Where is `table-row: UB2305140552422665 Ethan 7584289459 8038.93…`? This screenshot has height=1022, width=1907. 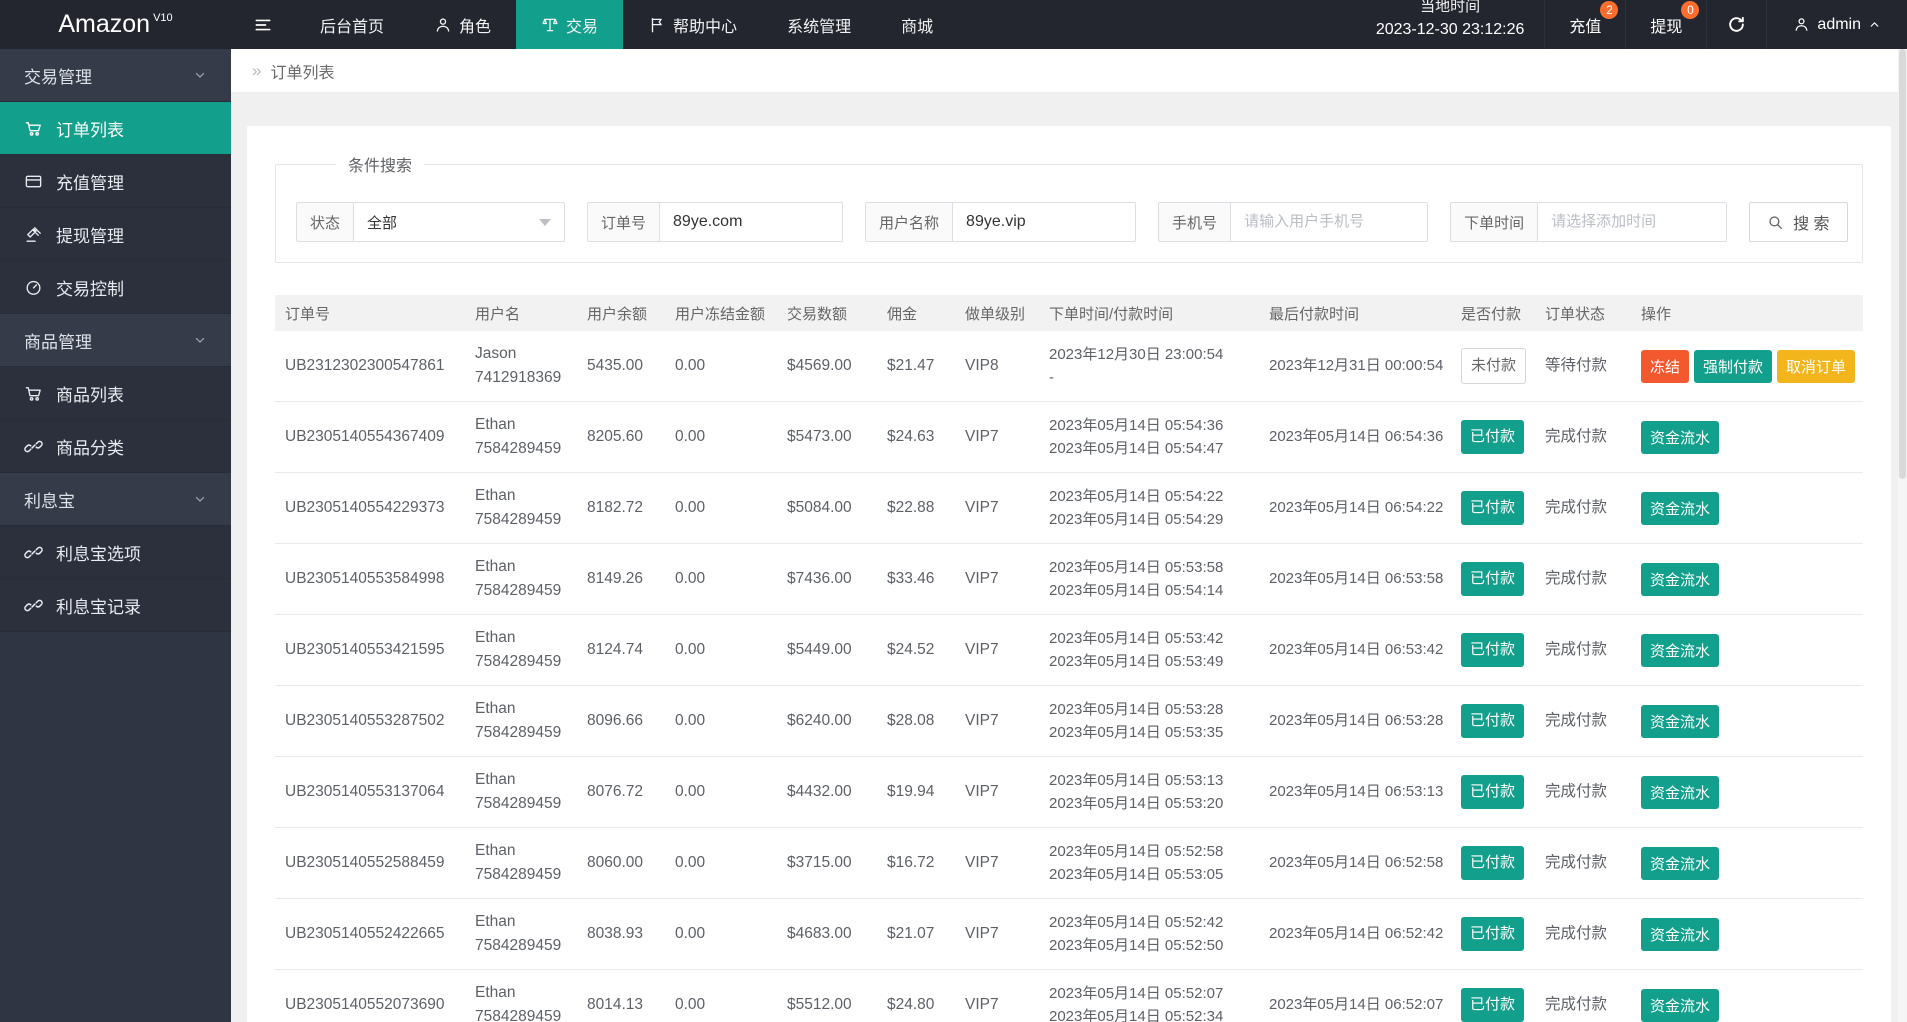 table-row: UB2305140552422665 Ethan 7584289459 8038.93… is located at coordinates (1069, 934).